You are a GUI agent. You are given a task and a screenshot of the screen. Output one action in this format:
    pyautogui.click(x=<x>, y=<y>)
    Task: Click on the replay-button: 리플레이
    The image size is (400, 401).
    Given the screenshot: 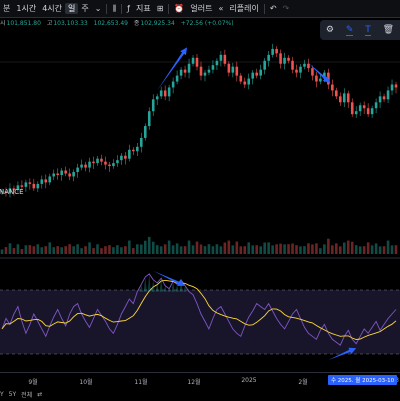 What is the action you would take?
    pyautogui.click(x=243, y=8)
    